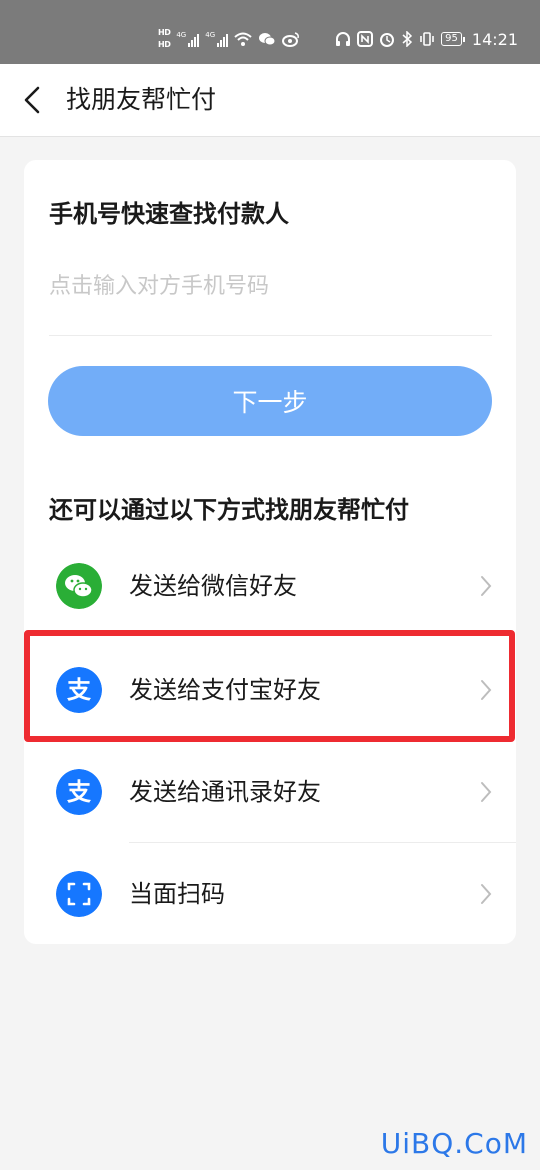 The width and height of the screenshot is (540, 1170). What do you see at coordinates (454, 1143) in the screenshot?
I see `watermark: UiBQ.CoM` at bounding box center [454, 1143].